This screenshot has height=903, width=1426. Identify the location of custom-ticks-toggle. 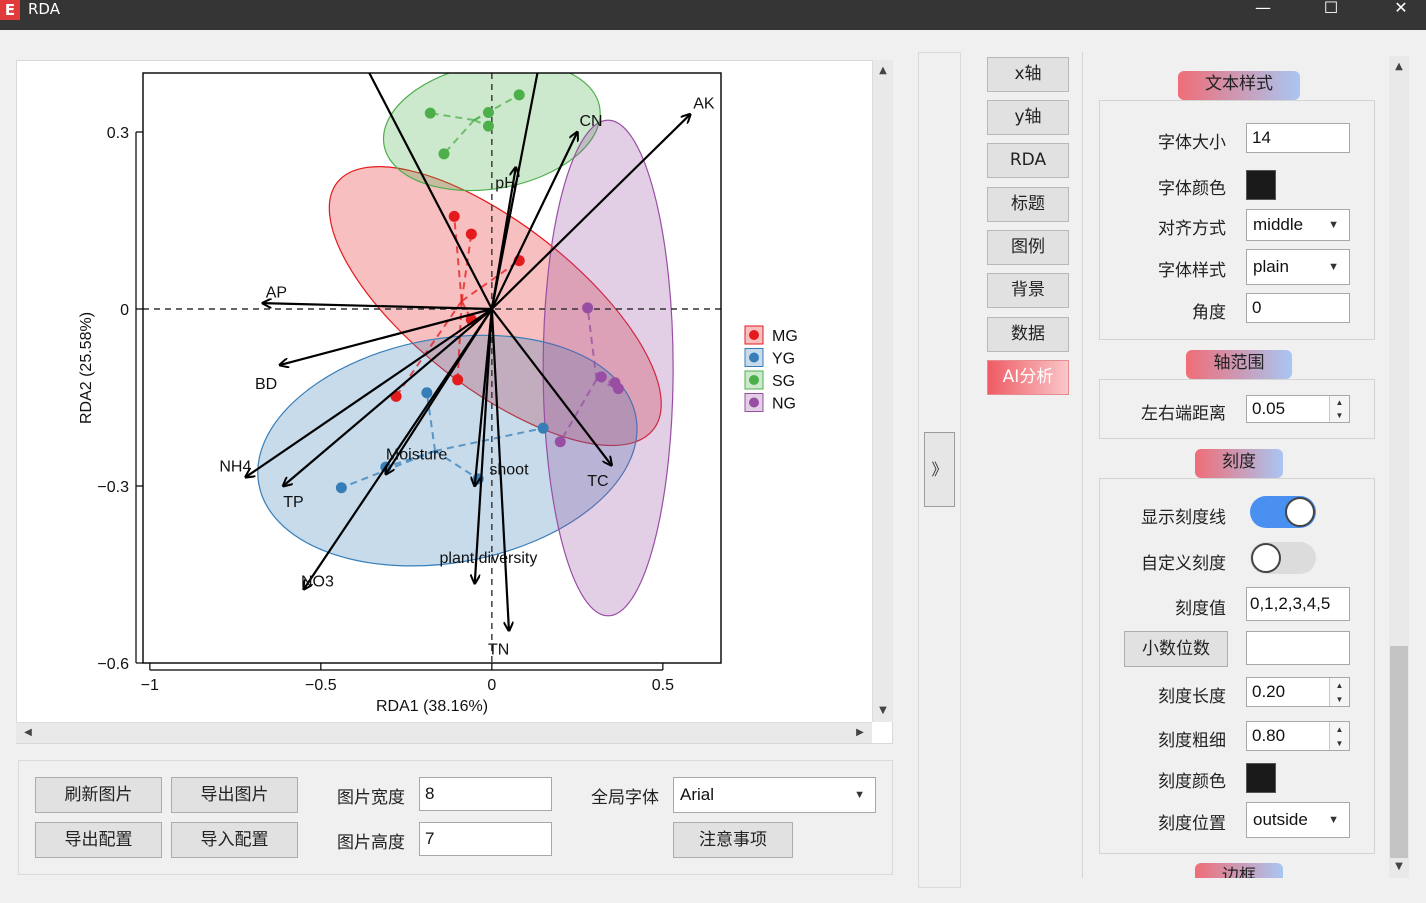
(1283, 558).